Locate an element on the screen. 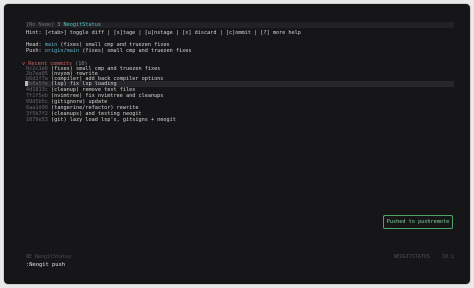  tab-no-name: [No Name] is located at coordinates (40, 25).